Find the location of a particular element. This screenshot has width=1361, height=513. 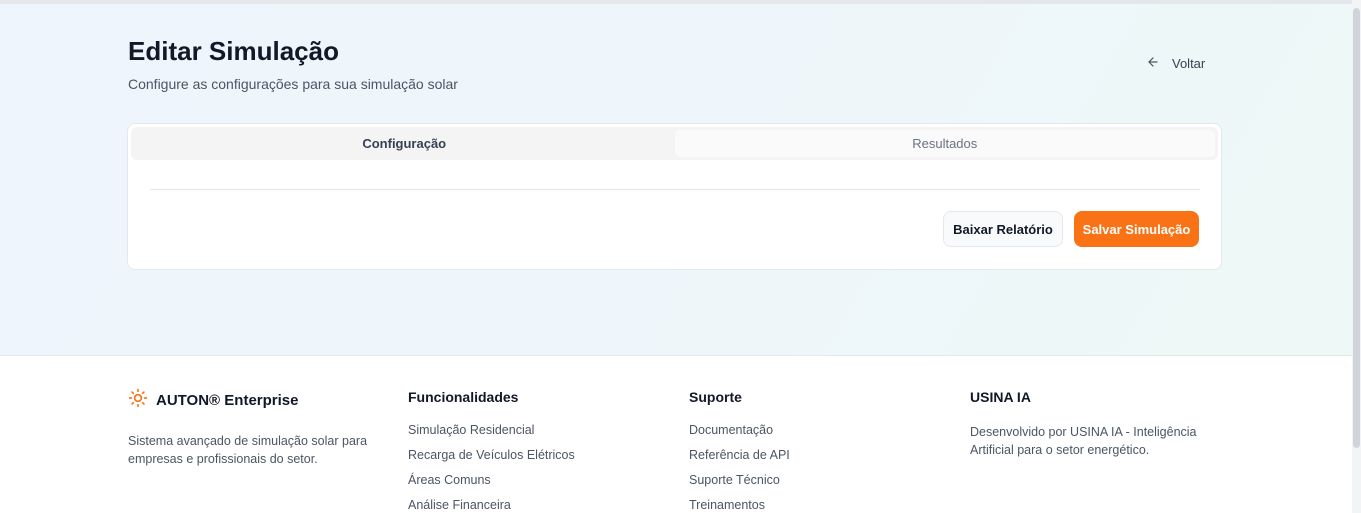

tab-configuracao: Configuração is located at coordinates (404, 143).